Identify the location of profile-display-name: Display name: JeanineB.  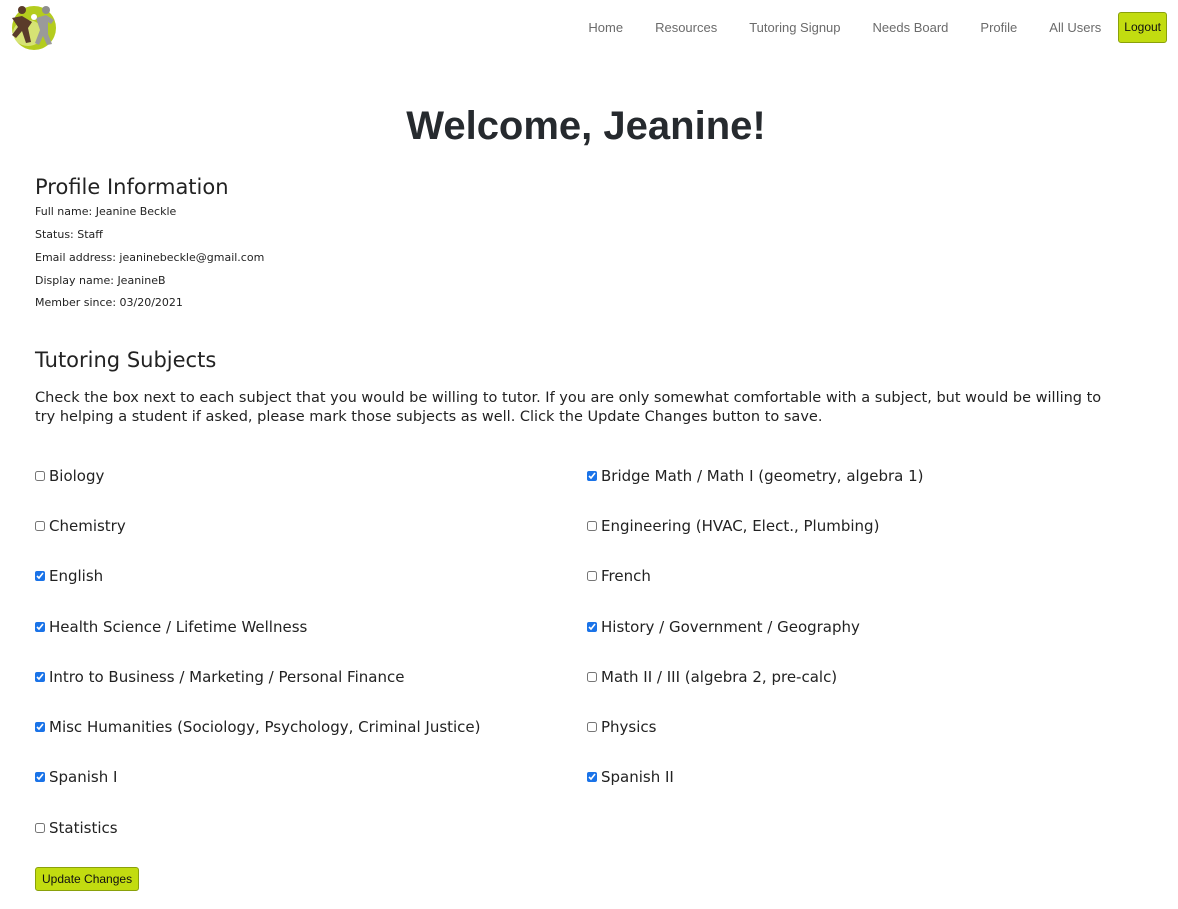
(100, 280).